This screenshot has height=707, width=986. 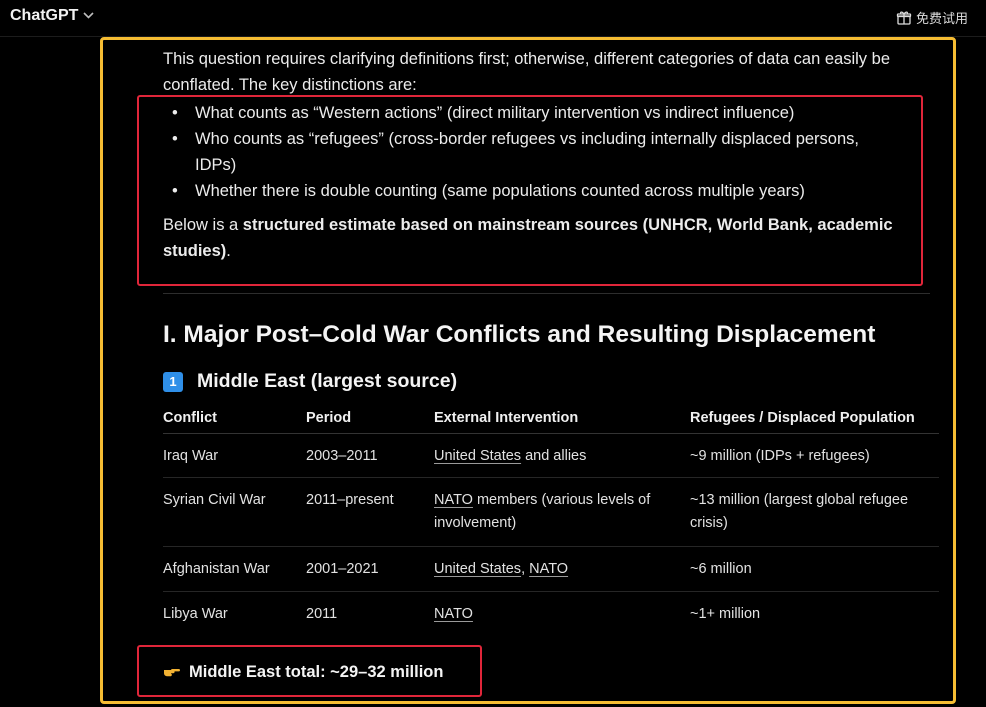 I want to click on intervention-cell: United States and allies, so click(x=562, y=455).